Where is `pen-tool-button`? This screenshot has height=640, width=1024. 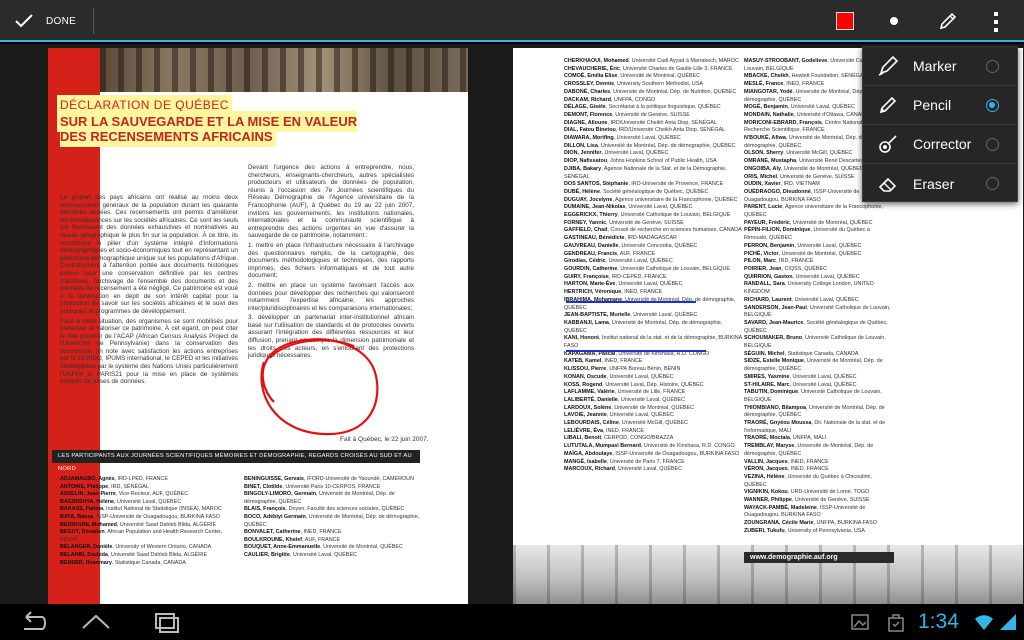
pen-tool-button is located at coordinates (948, 21).